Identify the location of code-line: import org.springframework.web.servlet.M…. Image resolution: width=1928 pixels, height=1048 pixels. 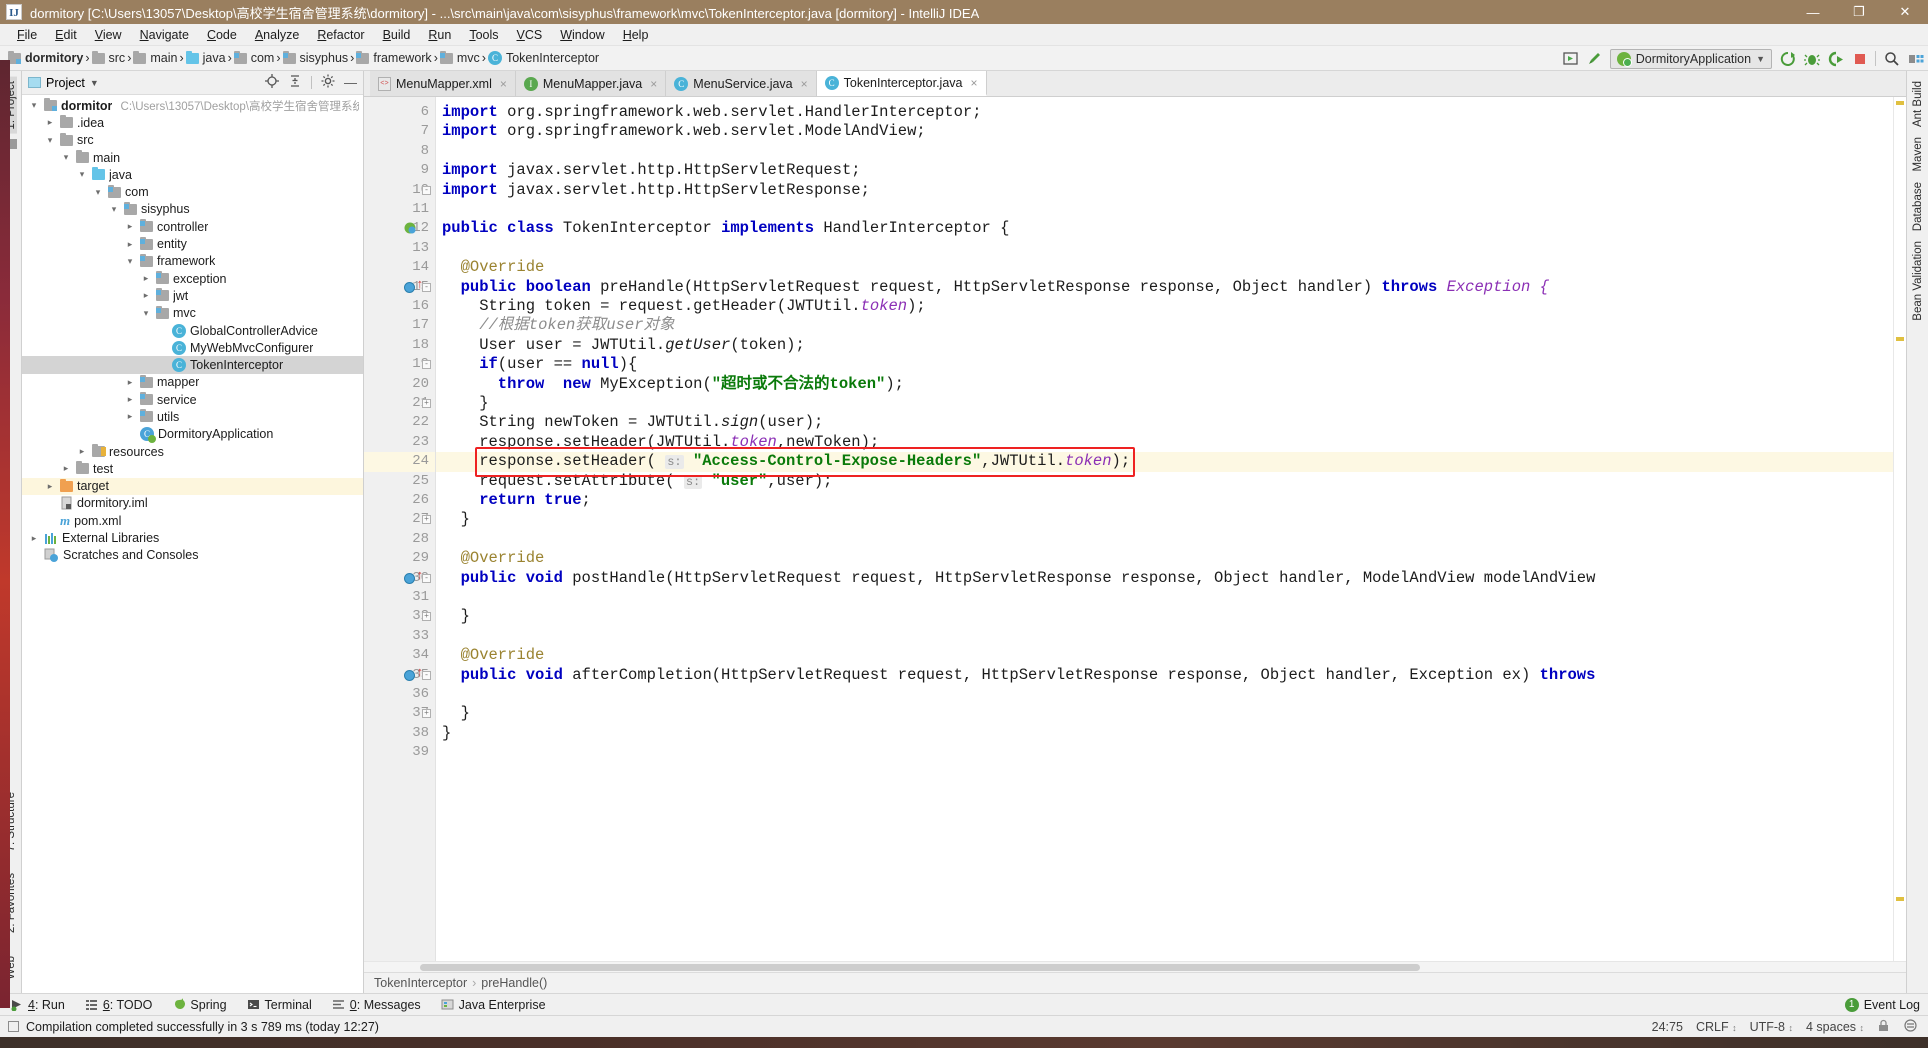
(681, 131).